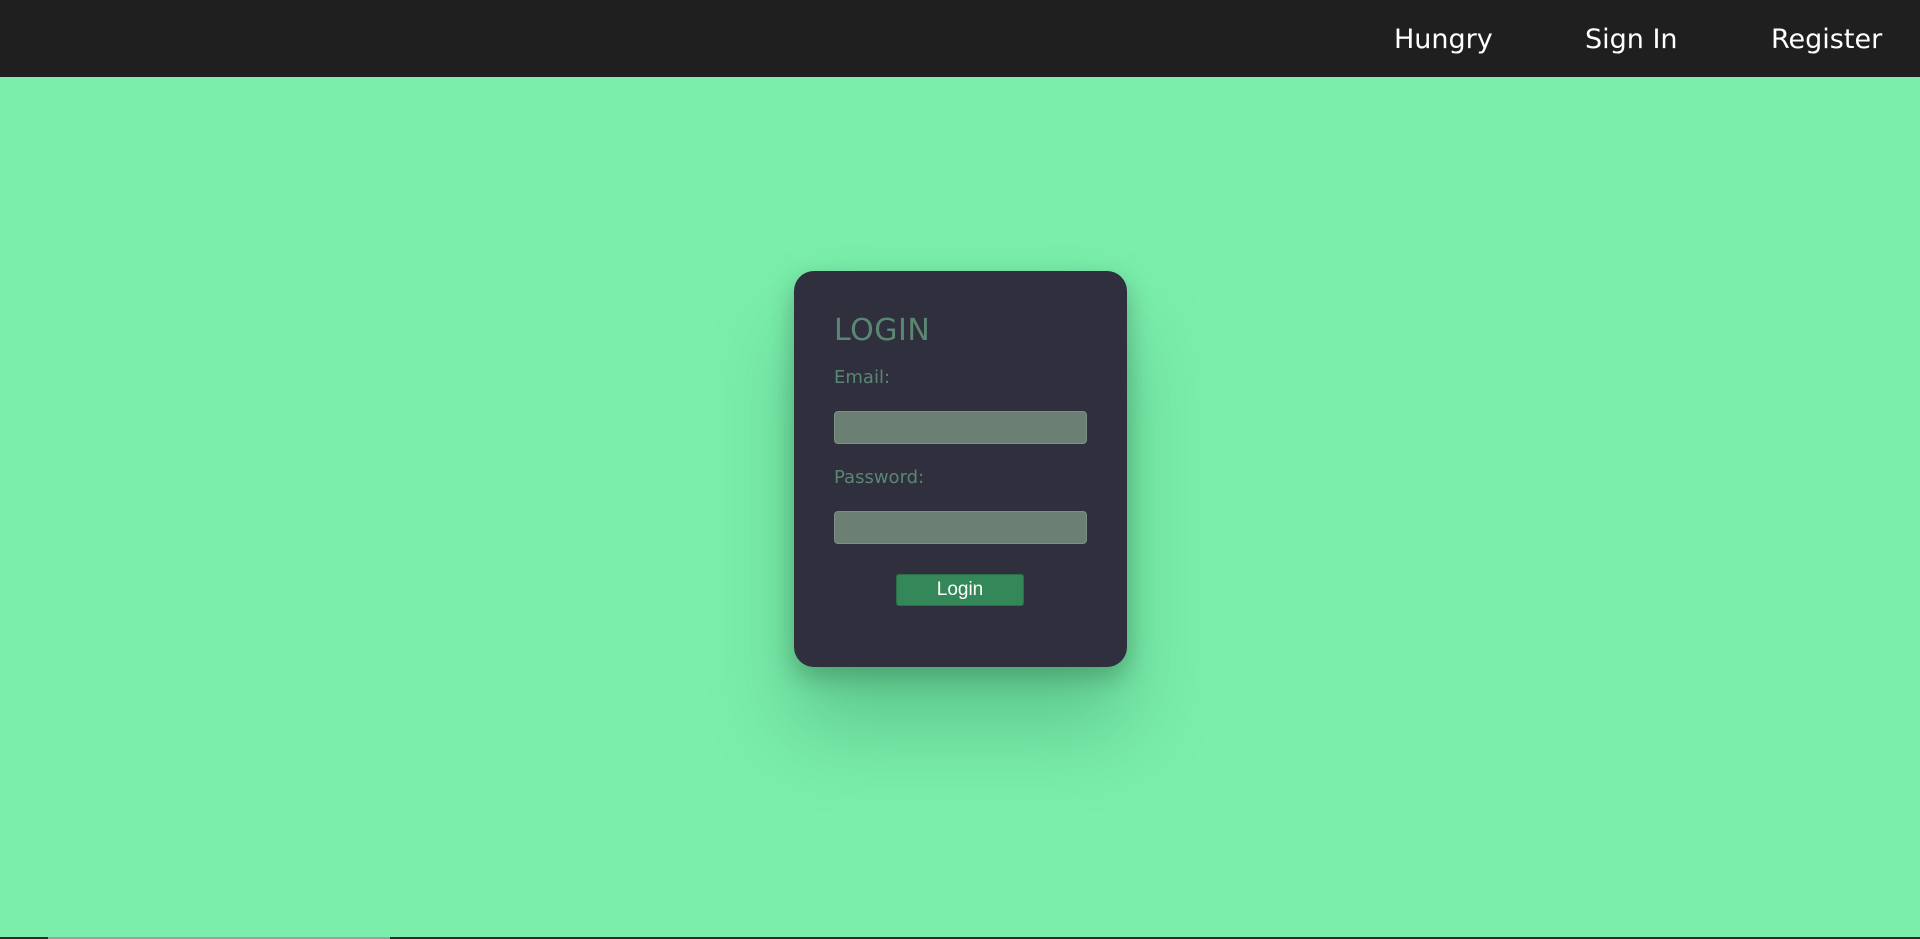  Describe the element at coordinates (879, 477) in the screenshot. I see `password-label: Password:` at that location.